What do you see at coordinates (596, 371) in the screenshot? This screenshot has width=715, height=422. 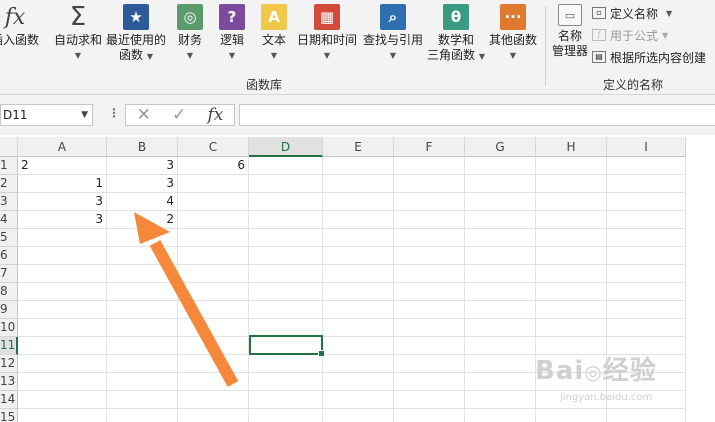 I see `watermark-logo: Bai◎经验` at bounding box center [596, 371].